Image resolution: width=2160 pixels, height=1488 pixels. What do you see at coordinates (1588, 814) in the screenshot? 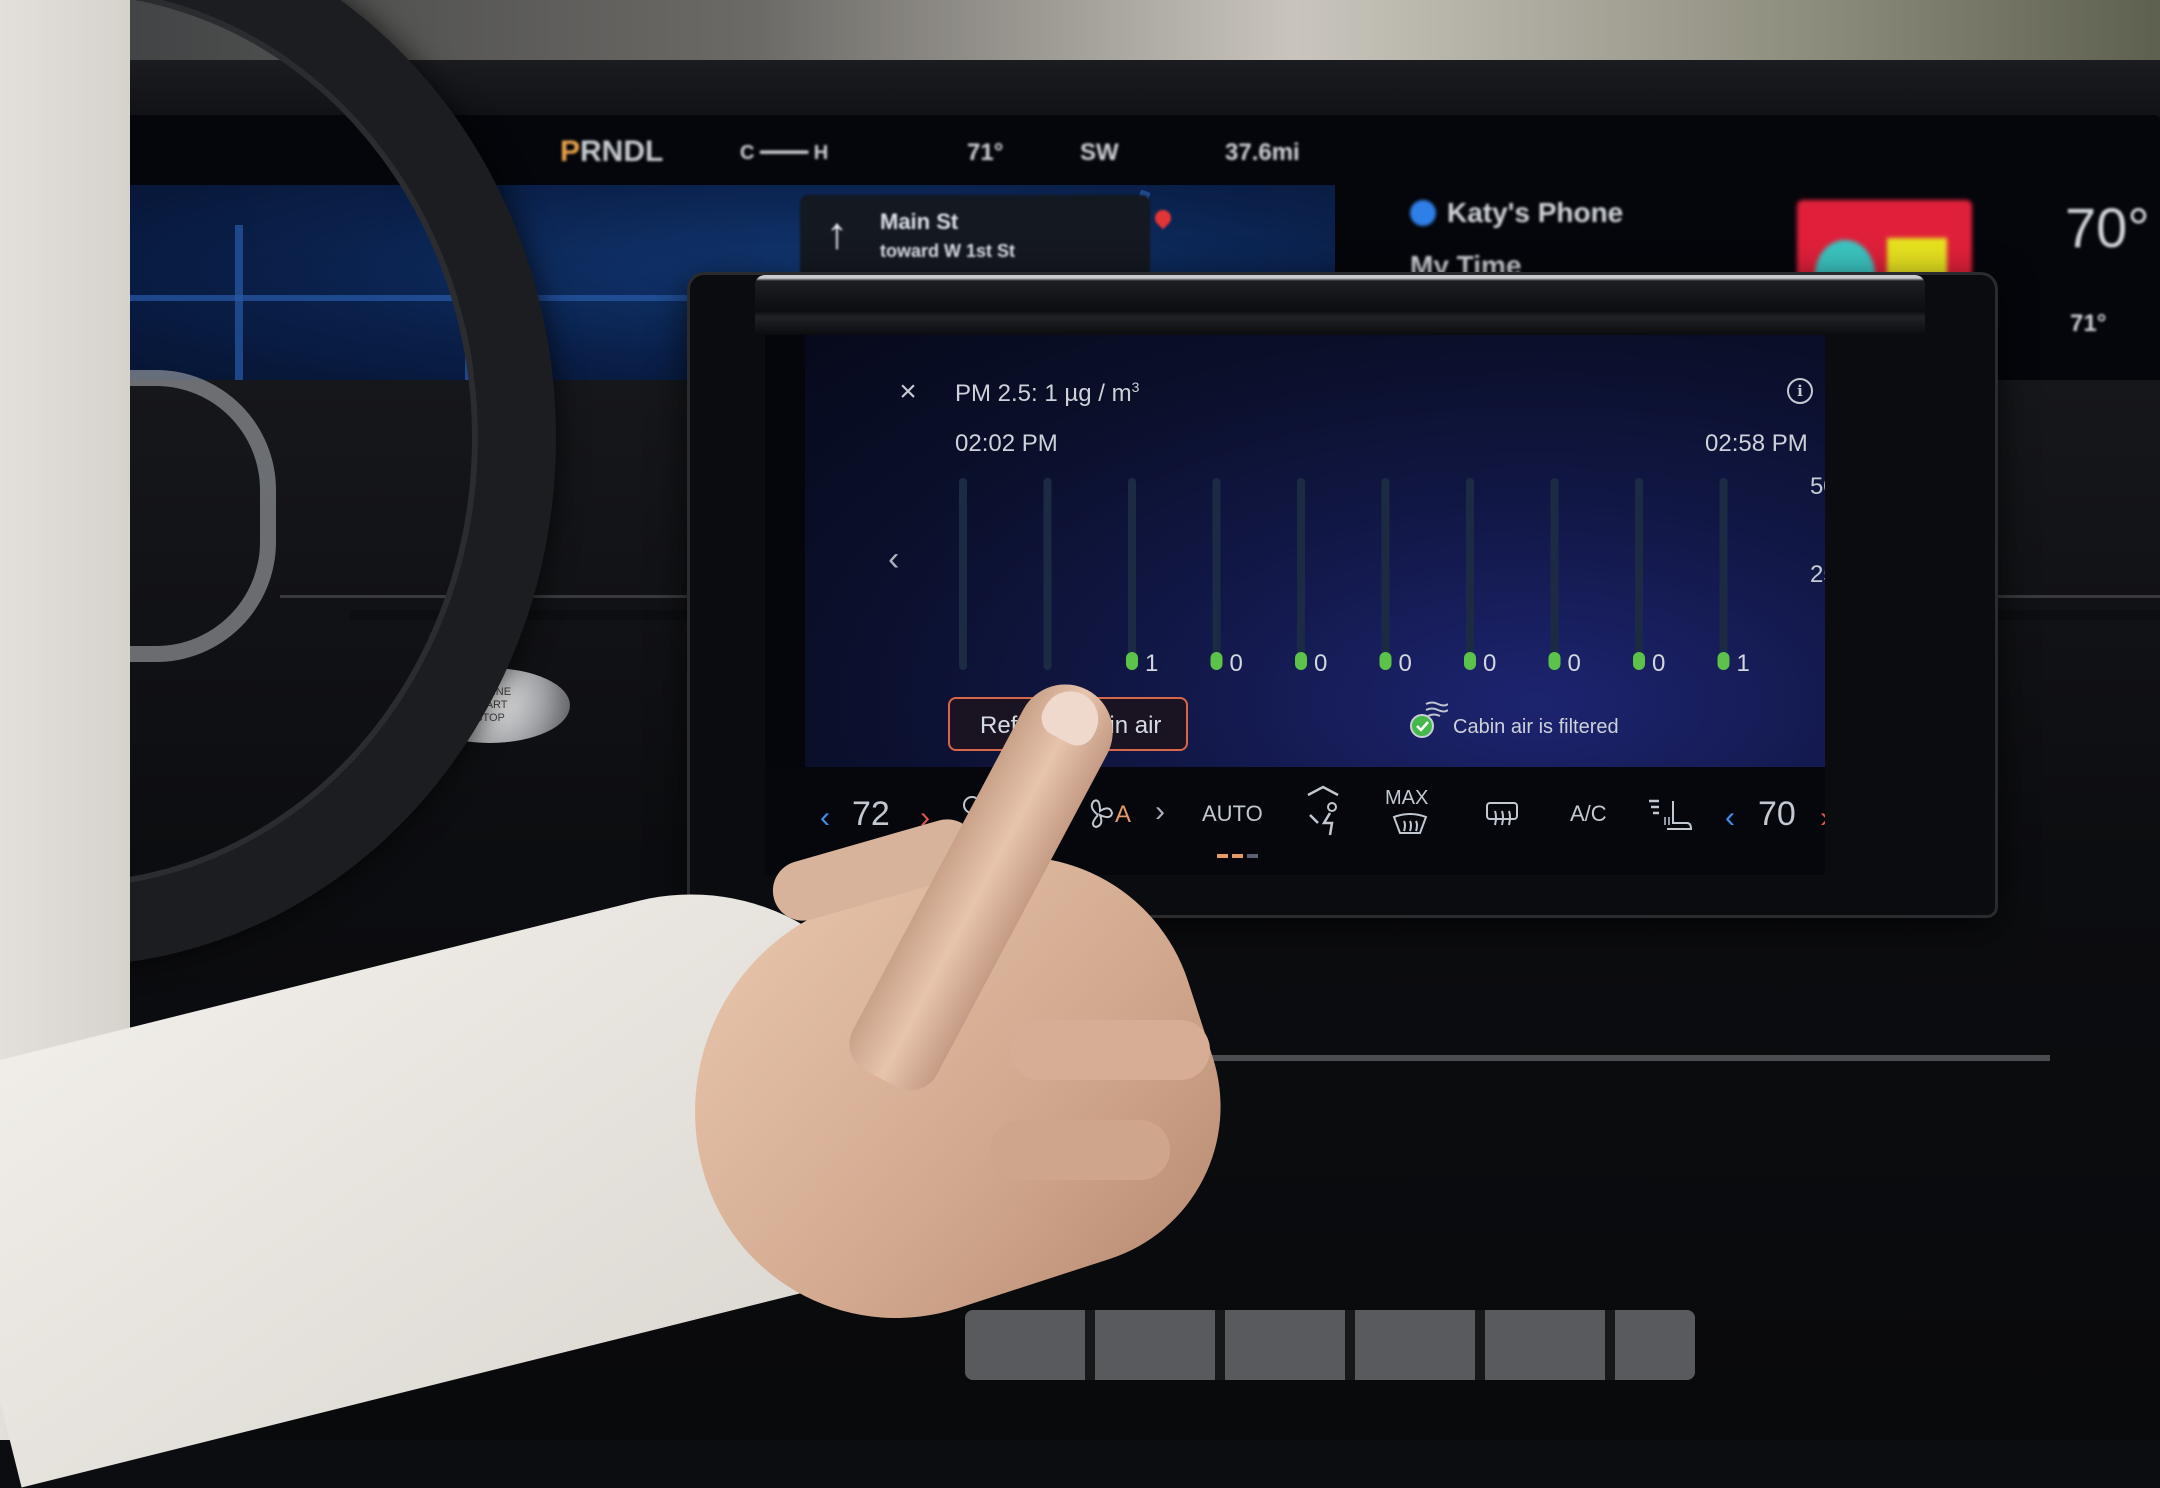
I see `ac-button: A/C` at bounding box center [1588, 814].